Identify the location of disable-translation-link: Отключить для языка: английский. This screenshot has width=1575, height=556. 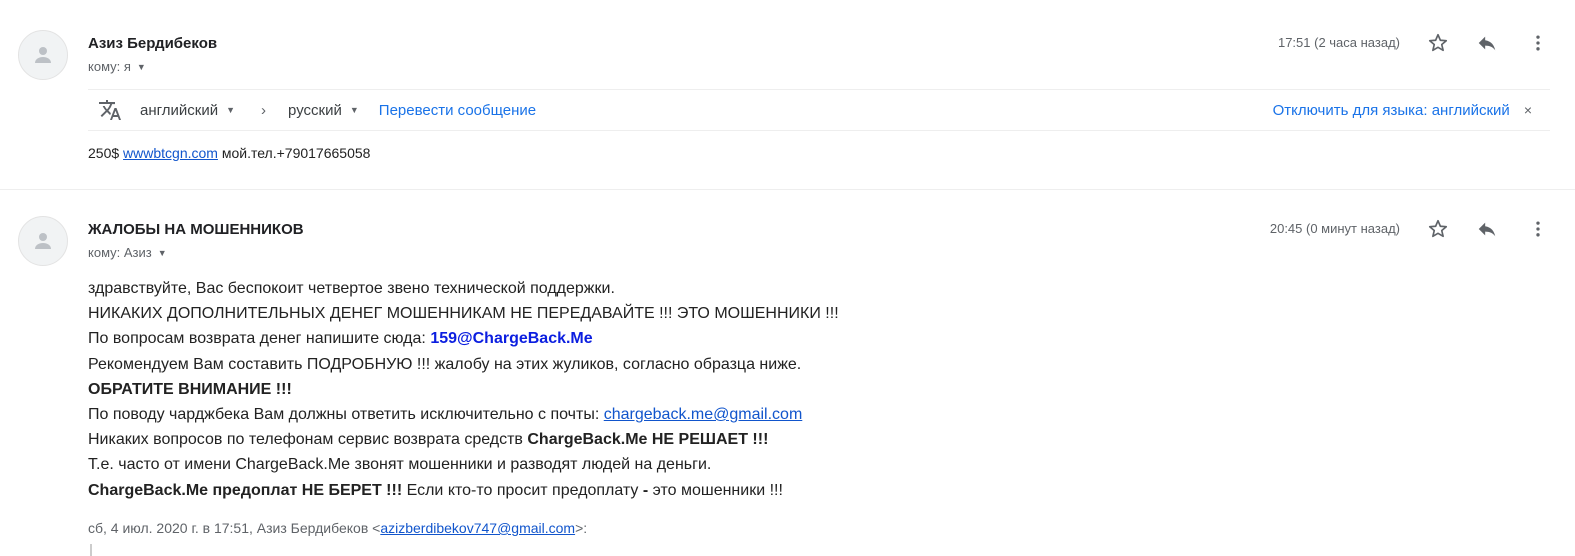
(1391, 110).